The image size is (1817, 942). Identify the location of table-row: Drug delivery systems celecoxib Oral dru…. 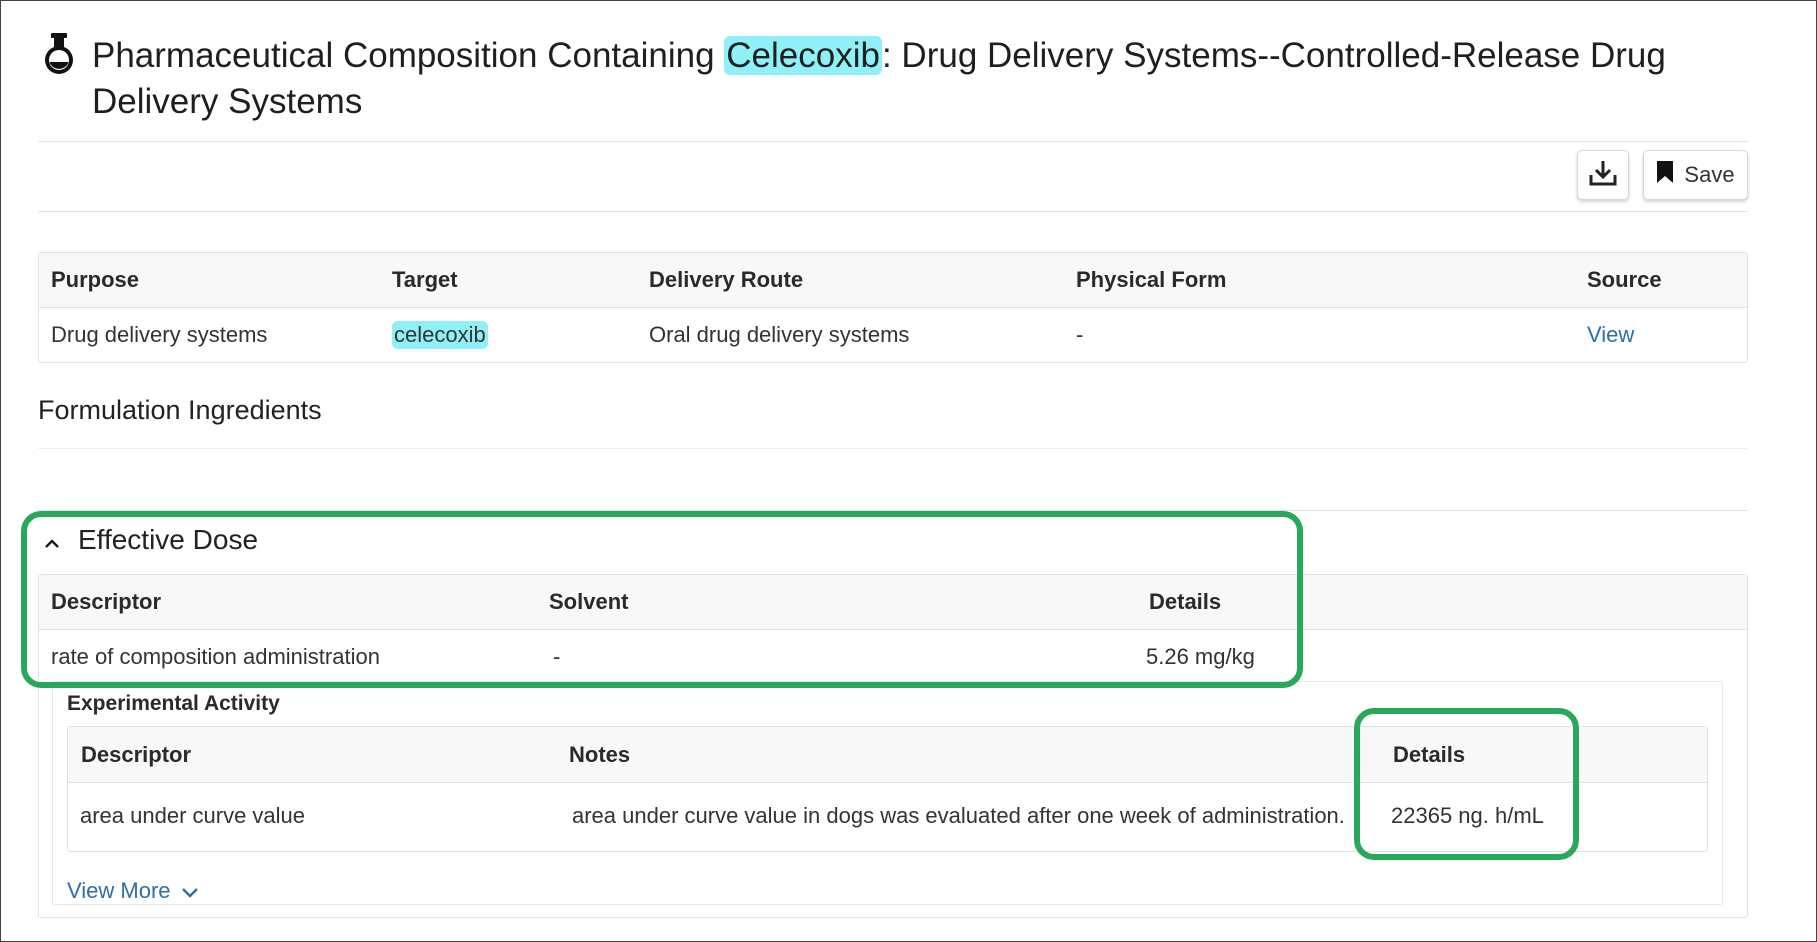
(893, 336).